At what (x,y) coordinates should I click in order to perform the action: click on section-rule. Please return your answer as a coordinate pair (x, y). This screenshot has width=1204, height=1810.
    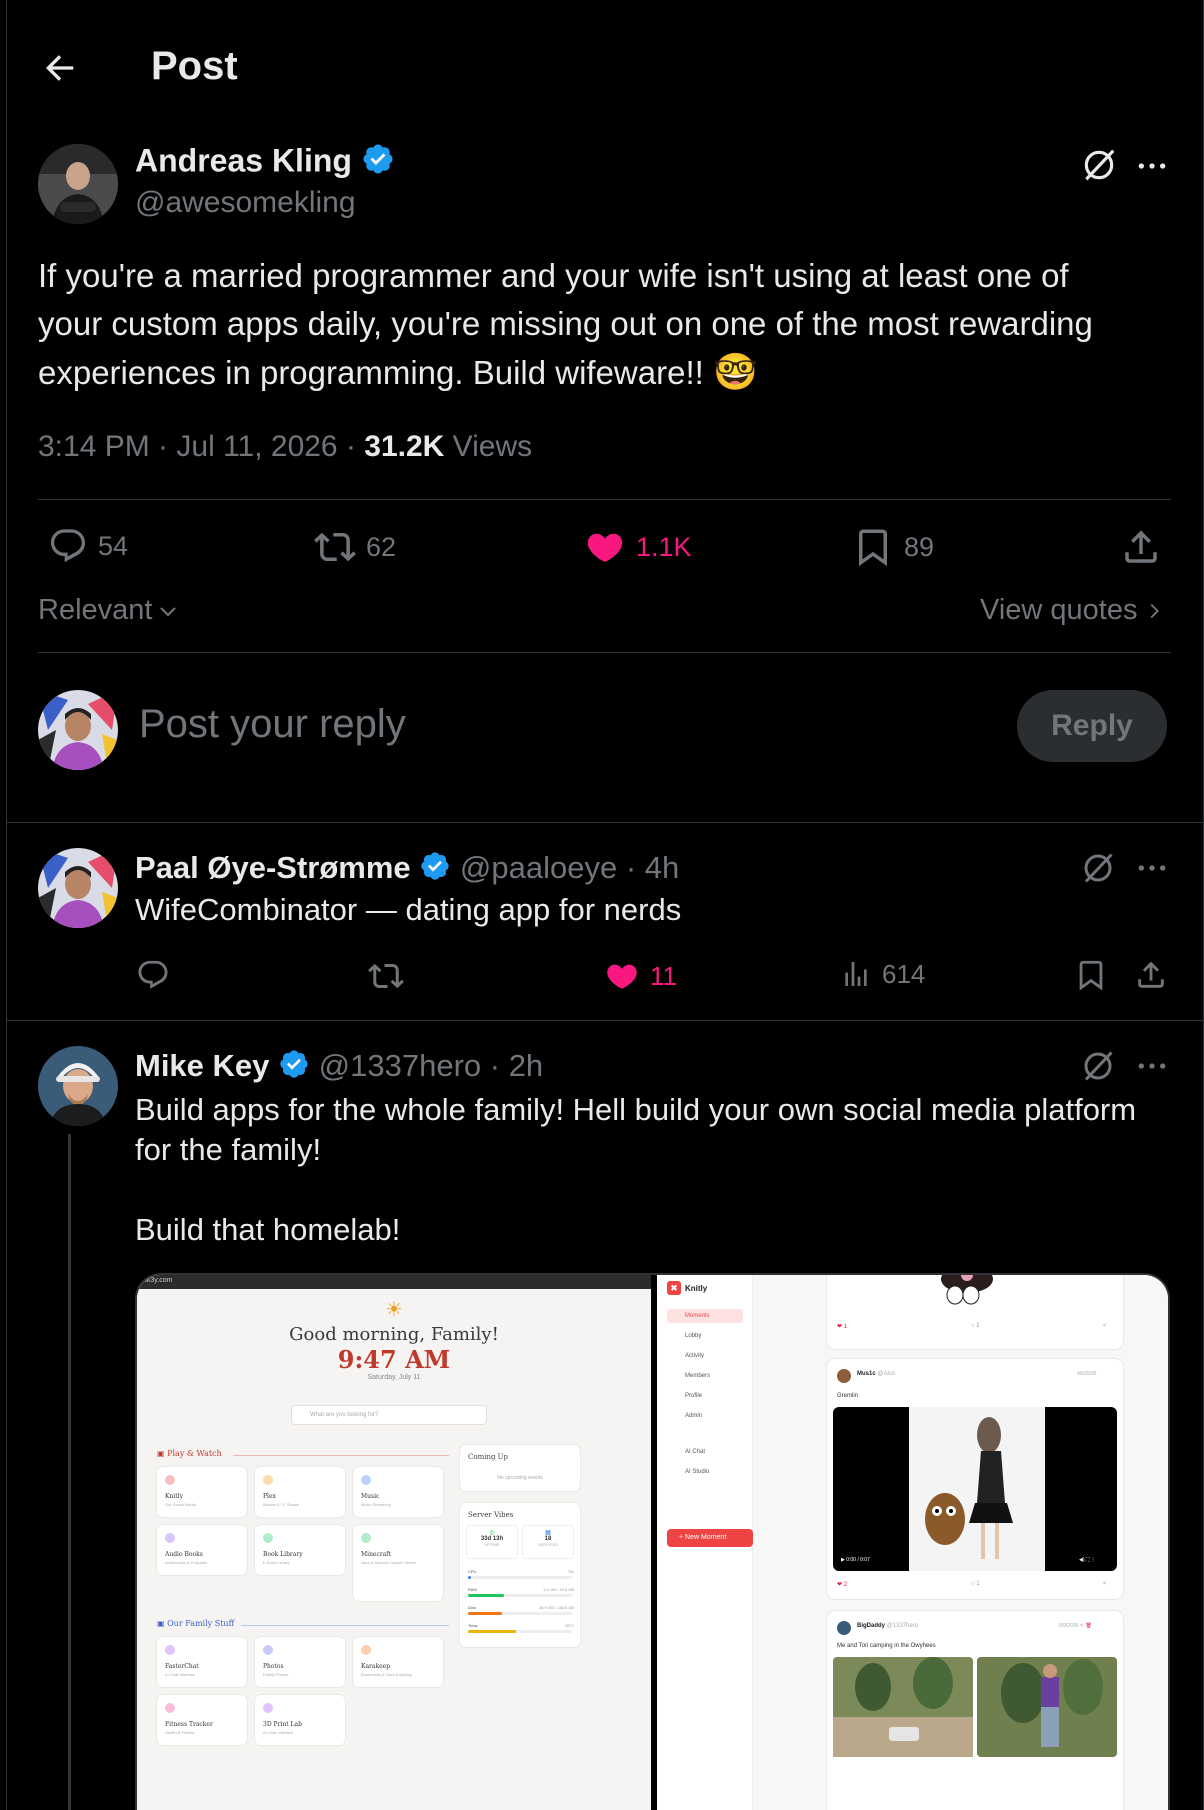
    Looking at the image, I should click on (341, 1455).